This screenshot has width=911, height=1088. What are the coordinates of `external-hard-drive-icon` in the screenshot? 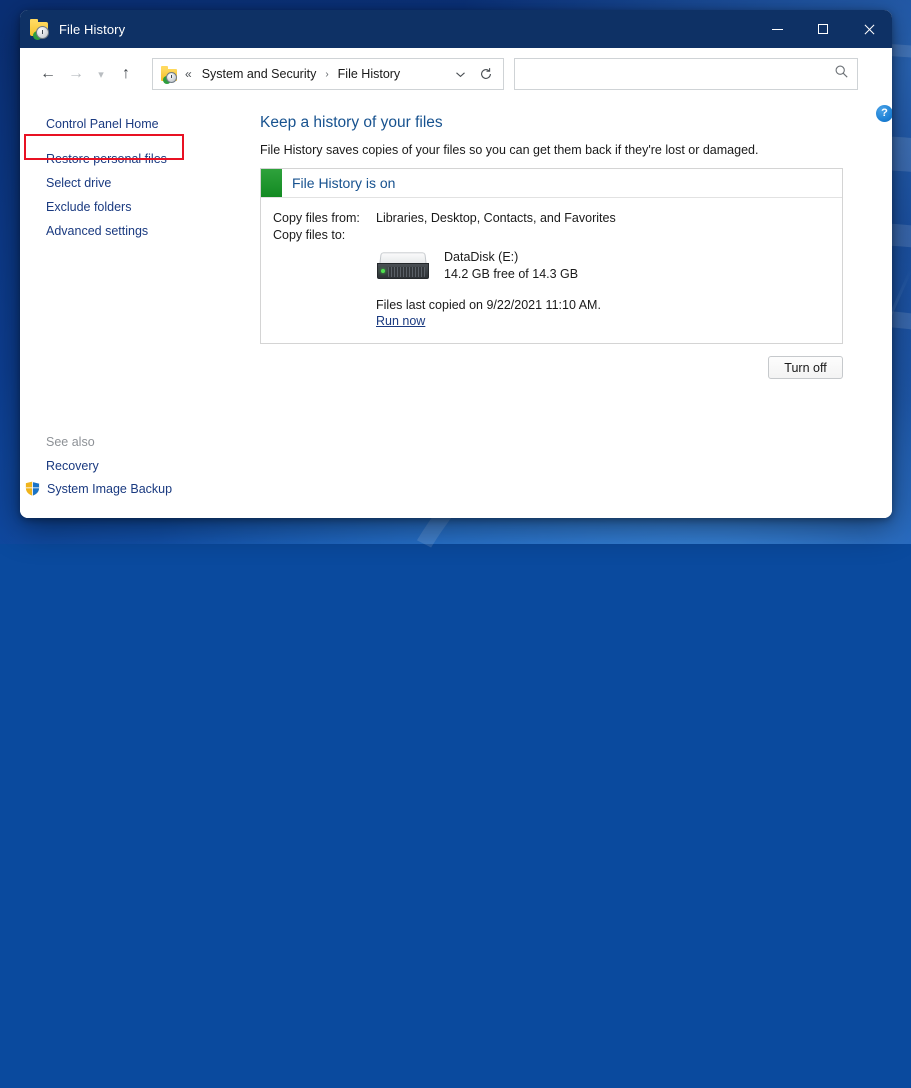 It's located at (403, 266).